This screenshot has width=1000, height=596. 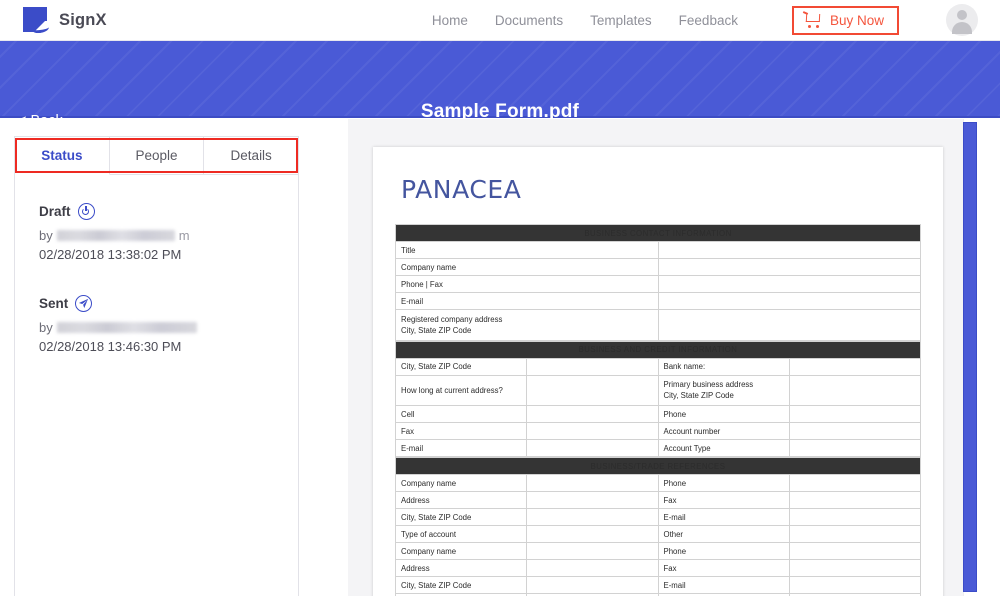 What do you see at coordinates (55, 211) in the screenshot?
I see `event-status-label: Draft` at bounding box center [55, 211].